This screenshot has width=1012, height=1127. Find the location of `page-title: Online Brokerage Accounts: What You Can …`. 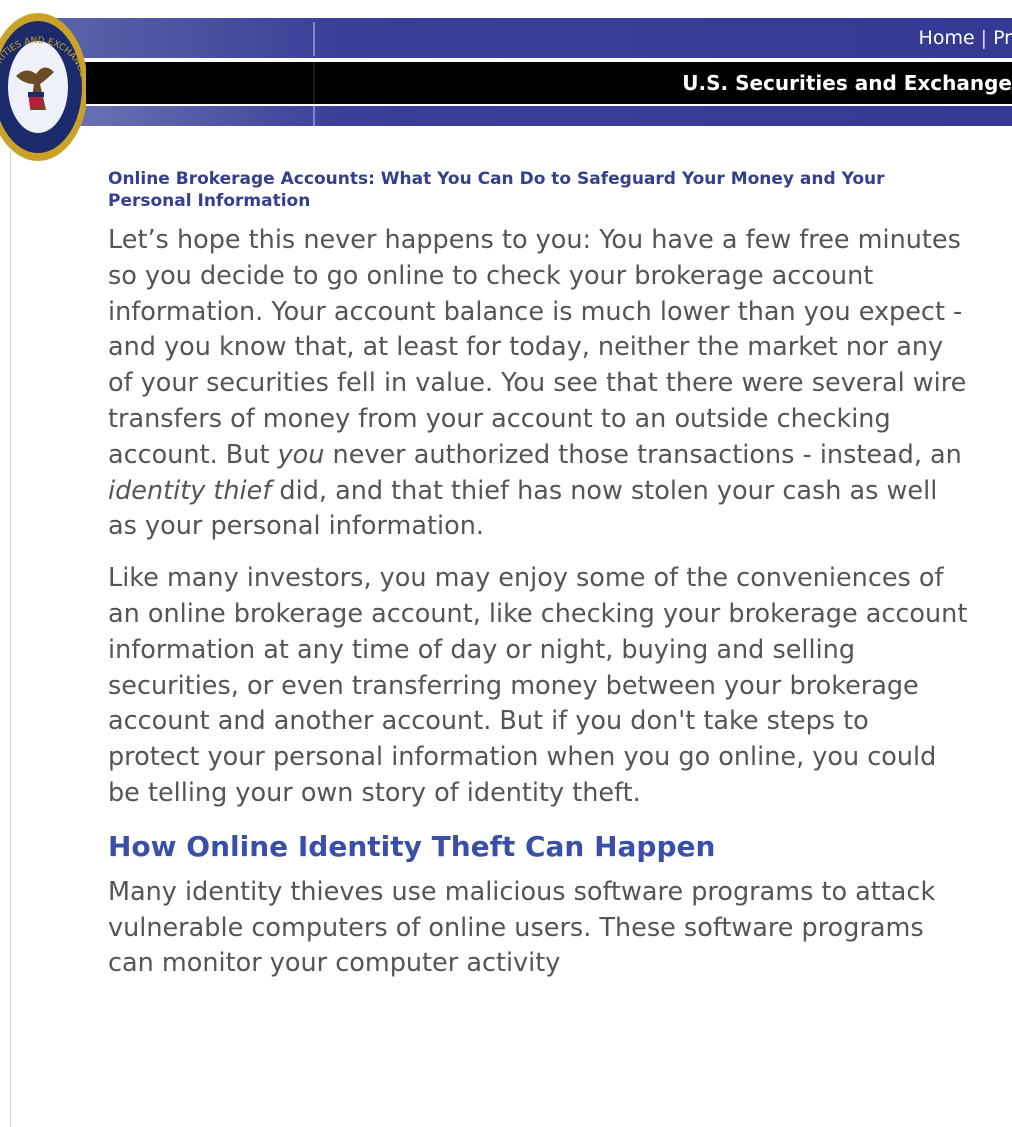

page-title: Online Brokerage Accounts: What You Can … is located at coordinates (496, 190).